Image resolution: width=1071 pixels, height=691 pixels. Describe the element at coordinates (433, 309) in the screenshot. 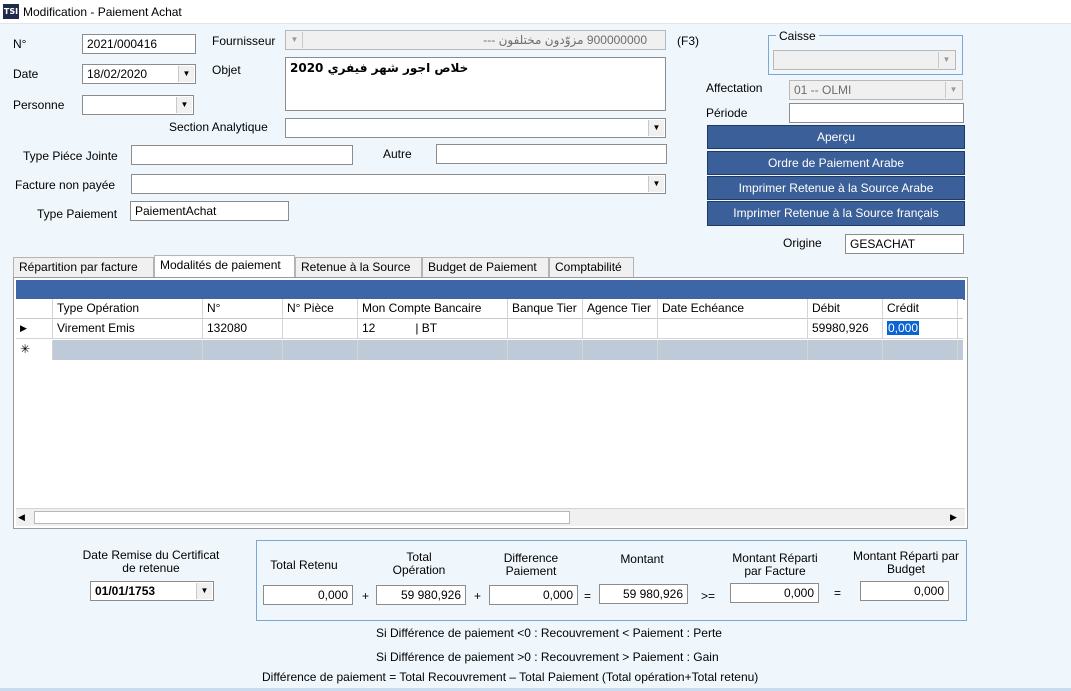

I see `col-compte-bancaire: Mon Compte Bancaire` at that location.